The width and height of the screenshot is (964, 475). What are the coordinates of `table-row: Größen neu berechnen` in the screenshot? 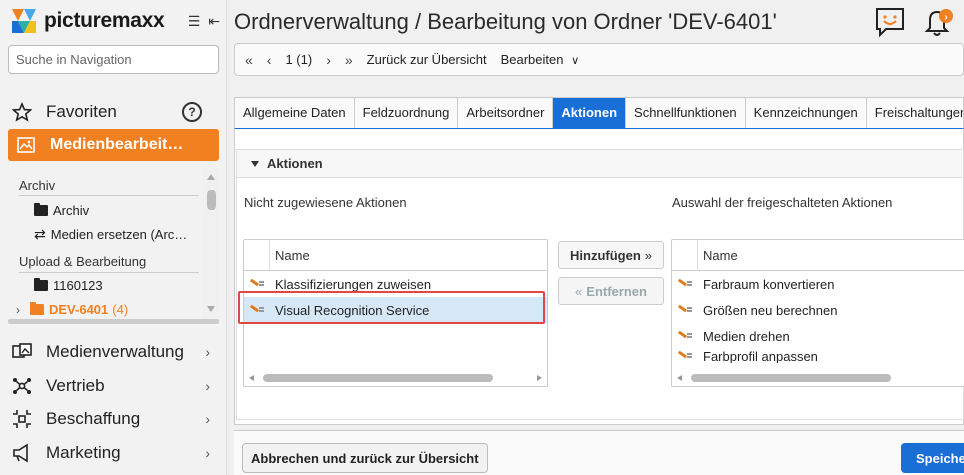 It's located at (818, 310).